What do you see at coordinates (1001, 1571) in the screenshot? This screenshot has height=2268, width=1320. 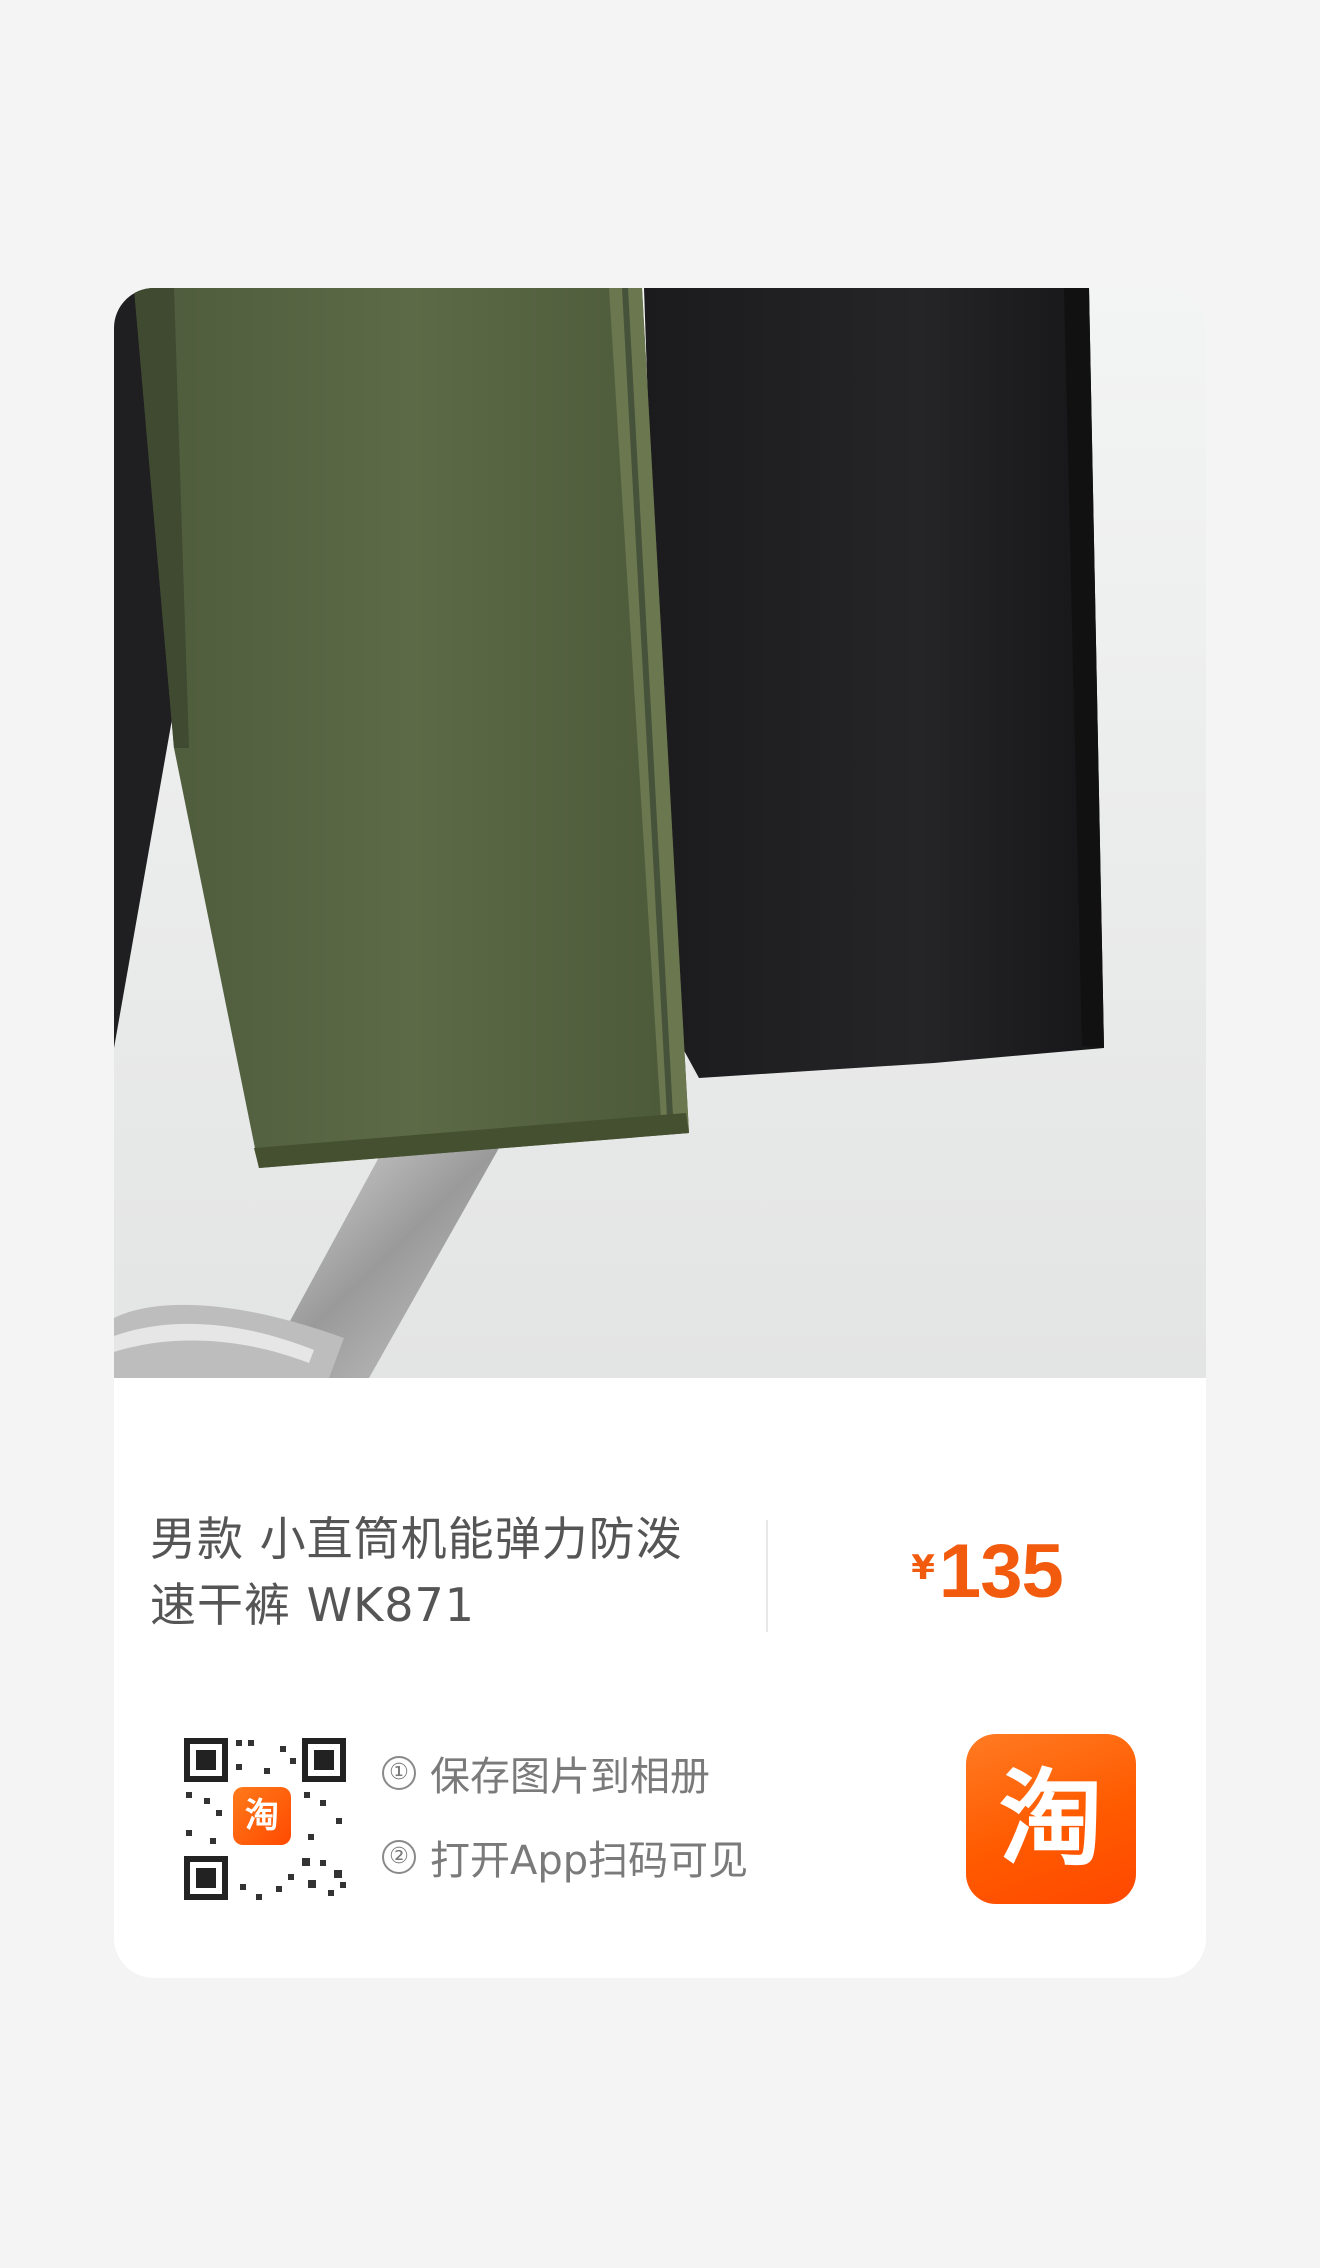 I see `price-amount: 135` at bounding box center [1001, 1571].